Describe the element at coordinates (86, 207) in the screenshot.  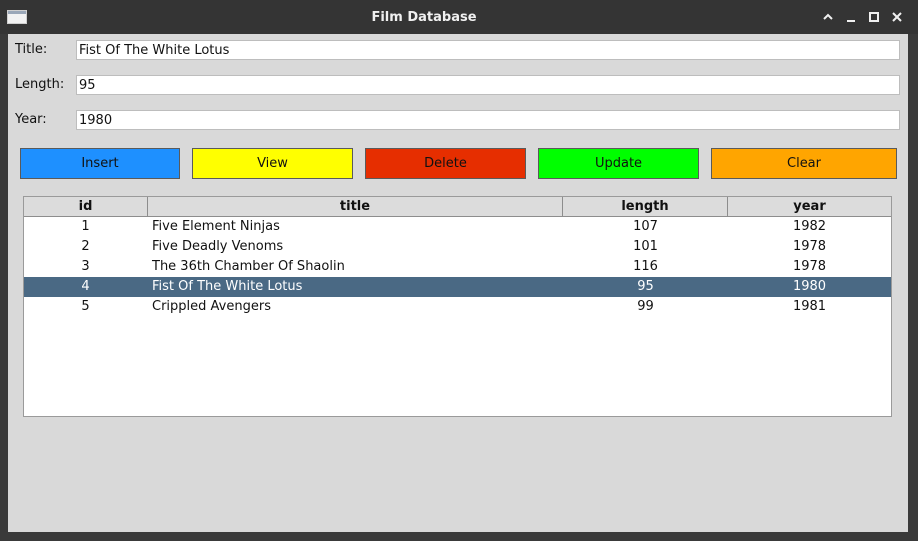
I see `column-header-id: id` at that location.